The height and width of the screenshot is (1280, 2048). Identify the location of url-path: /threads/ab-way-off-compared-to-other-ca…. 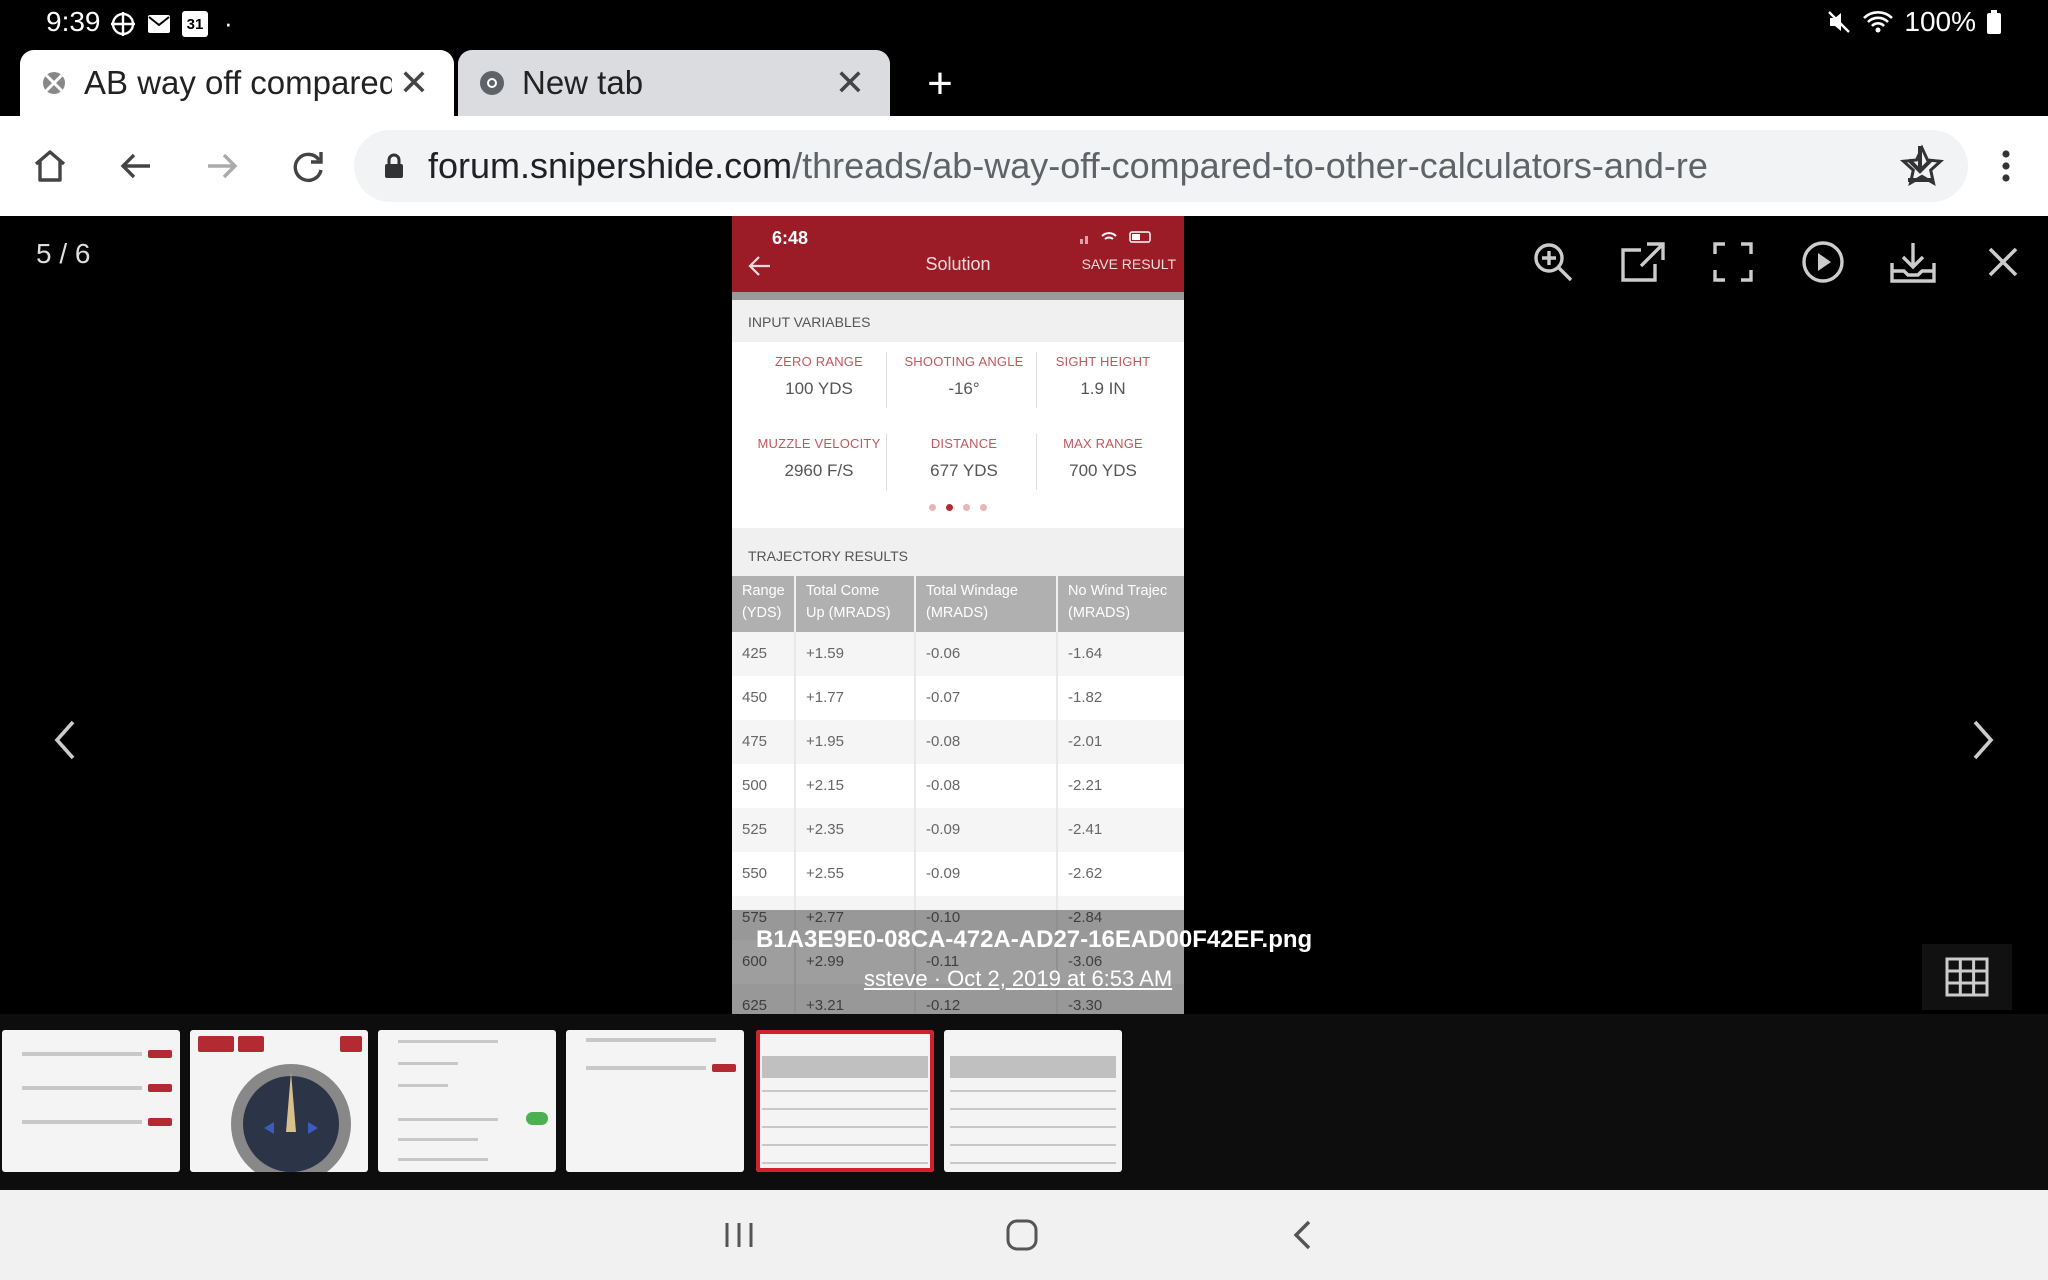
(1250, 165).